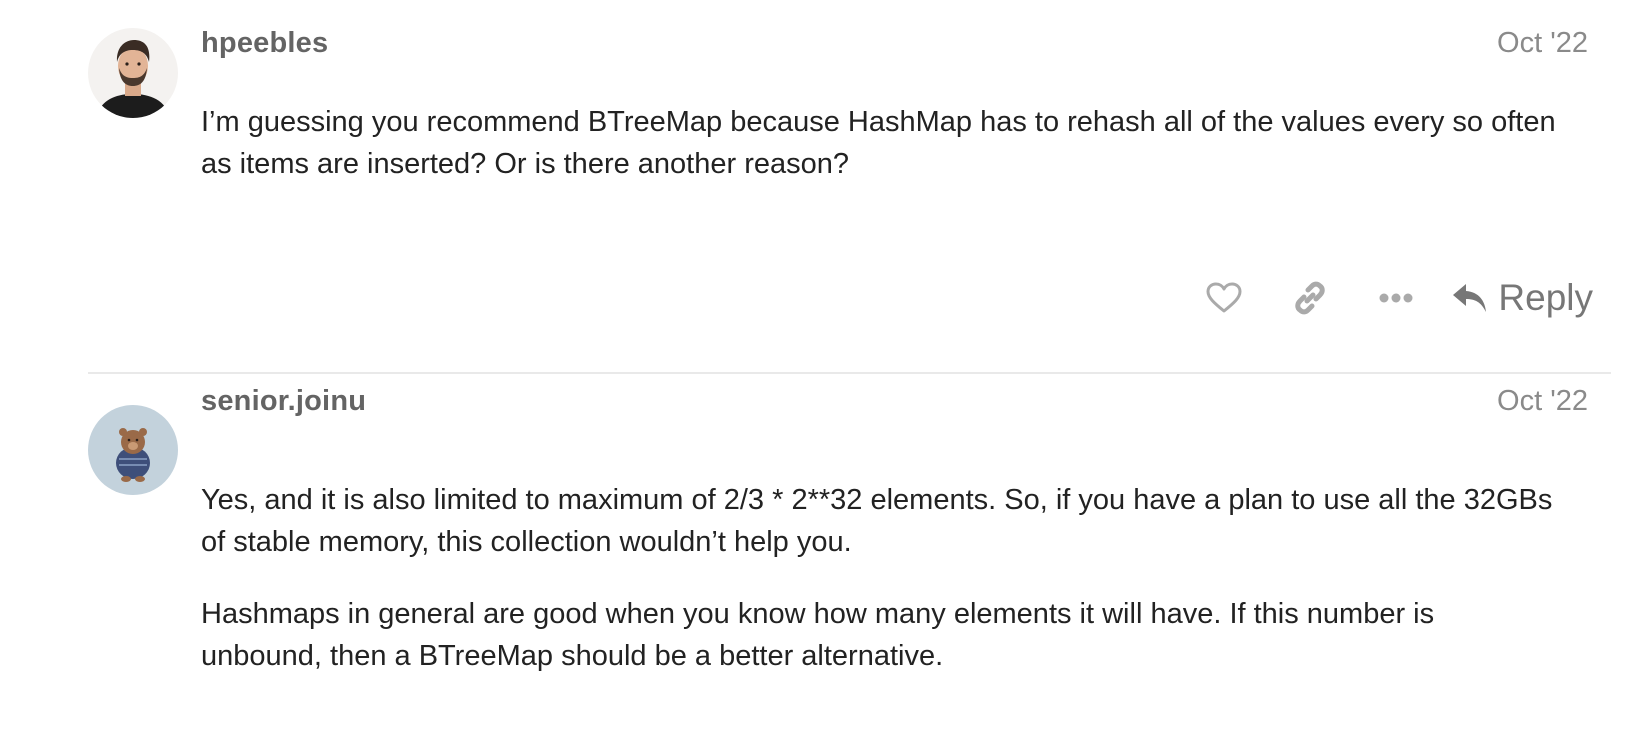  I want to click on copy-link-button, so click(1310, 298).